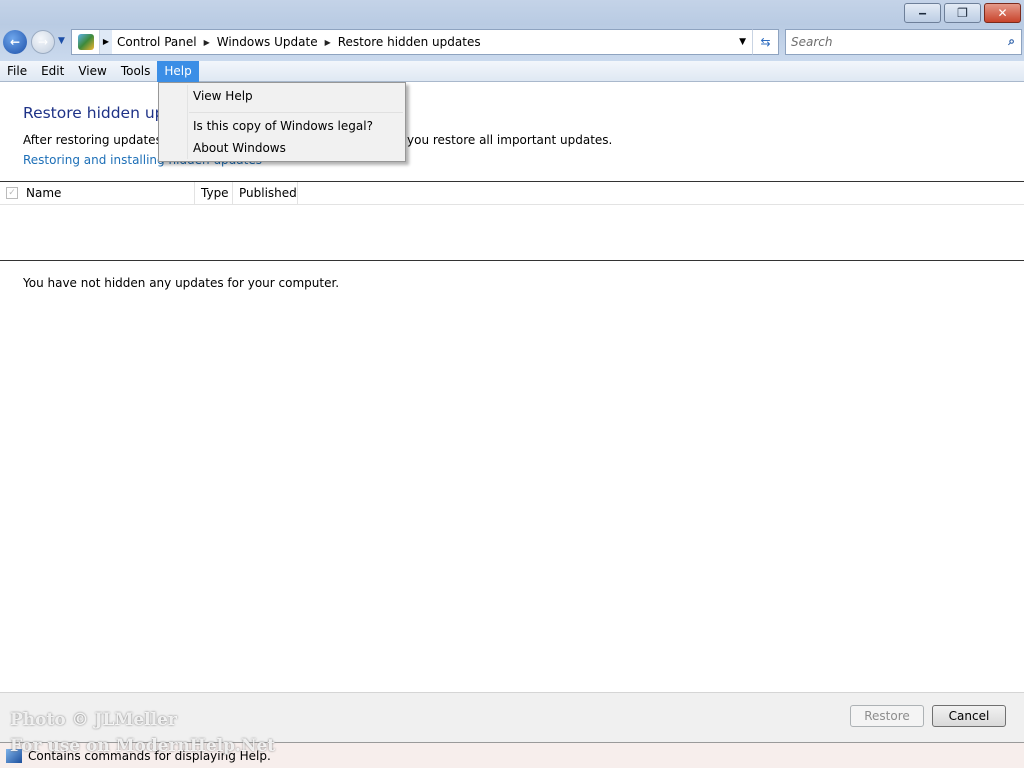 This screenshot has height=768, width=1024. I want to click on column-published: Published, so click(265, 193).